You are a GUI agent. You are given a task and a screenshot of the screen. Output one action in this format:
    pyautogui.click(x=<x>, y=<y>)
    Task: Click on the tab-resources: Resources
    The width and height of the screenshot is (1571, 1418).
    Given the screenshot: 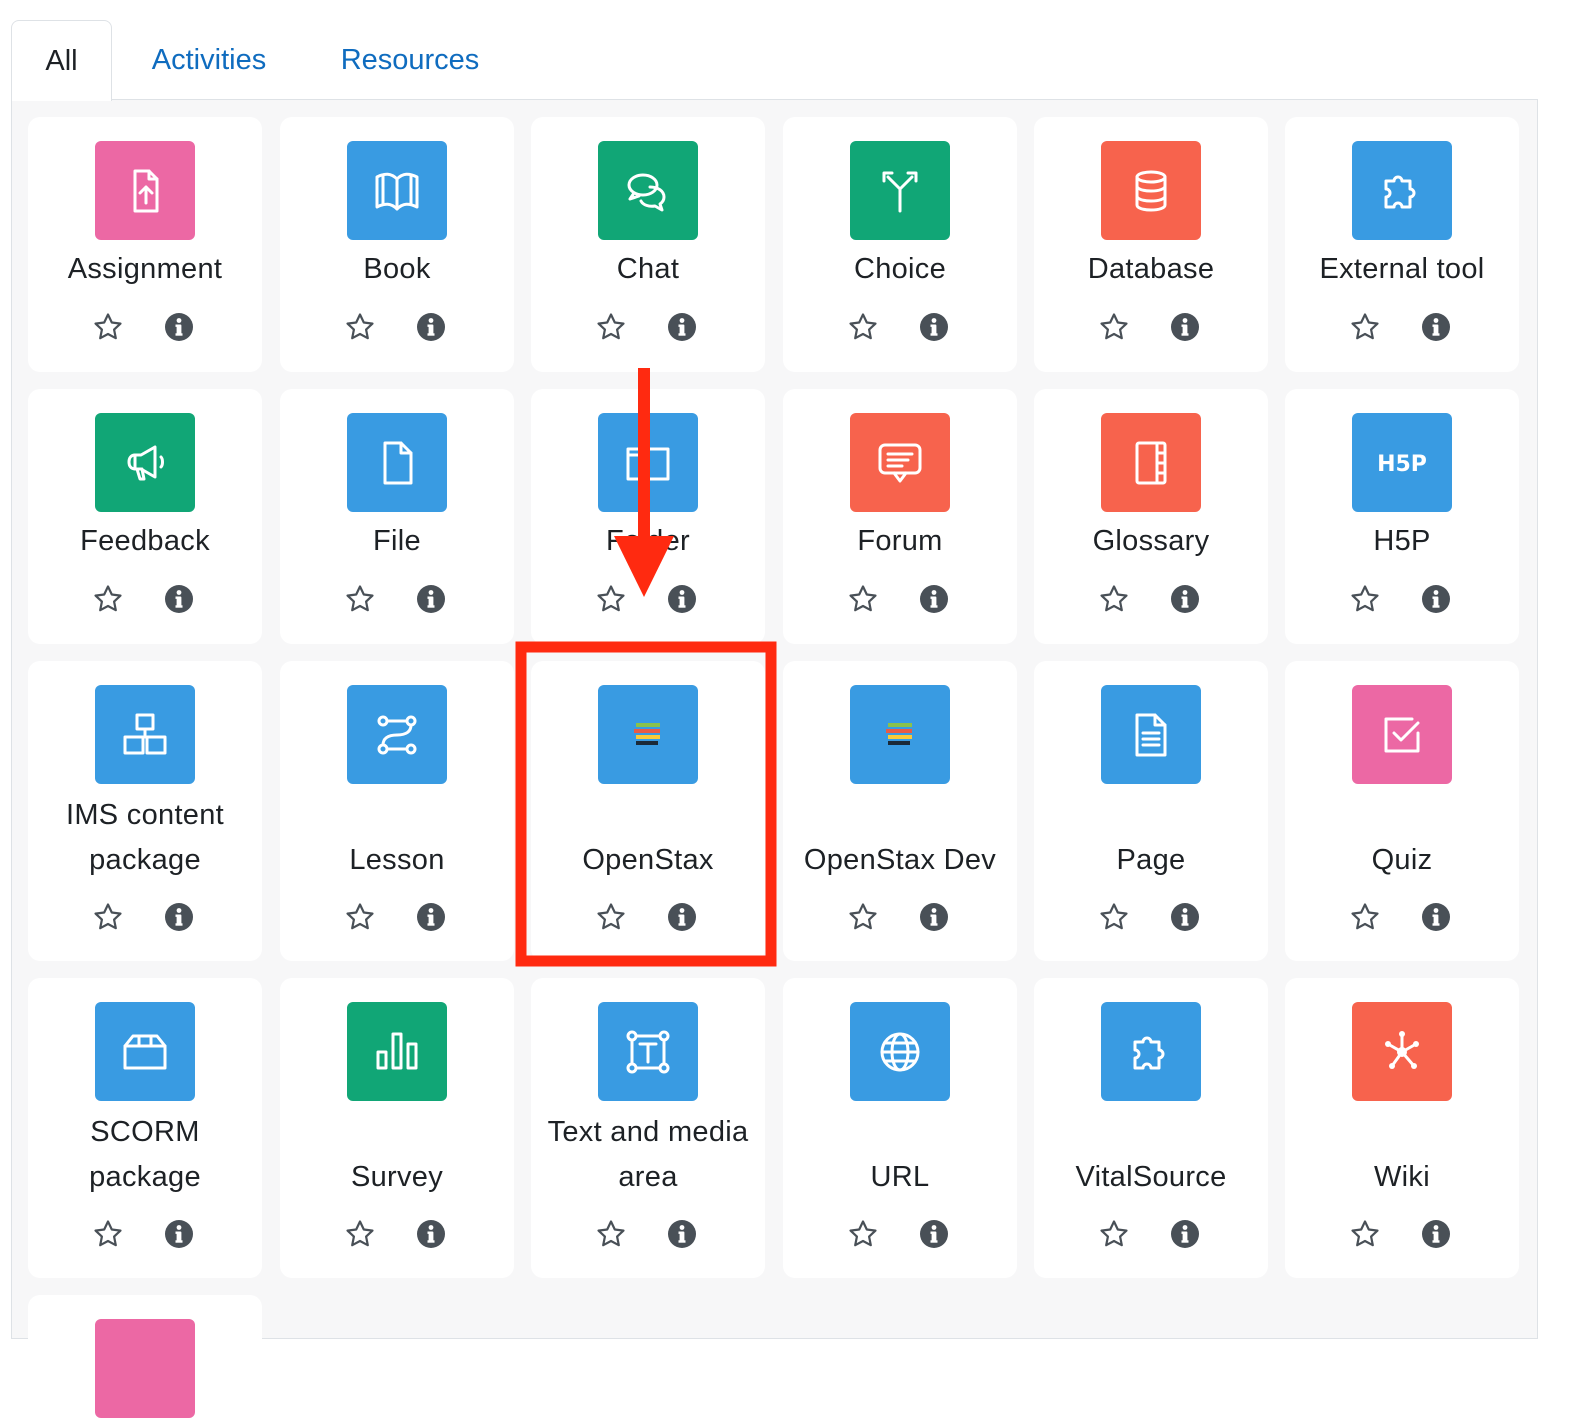 What is the action you would take?
    pyautogui.click(x=410, y=60)
    